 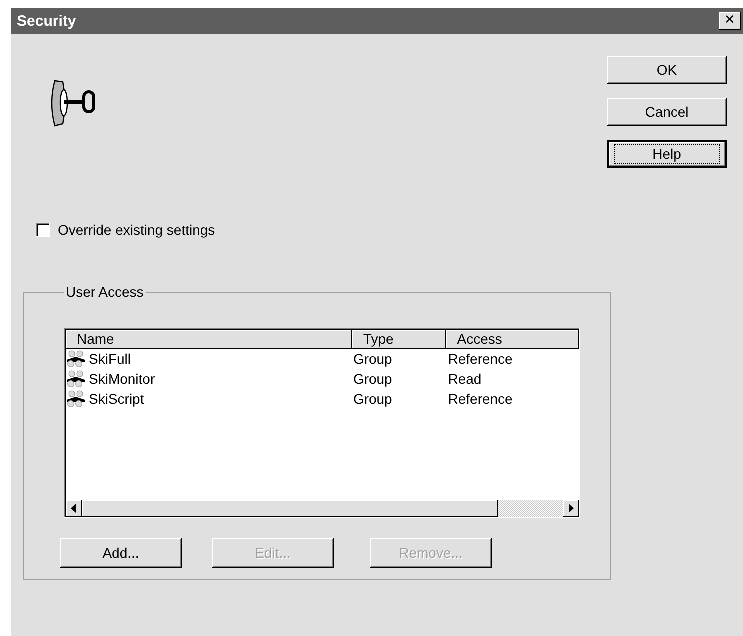 I want to click on column-header: Type, so click(x=399, y=339).